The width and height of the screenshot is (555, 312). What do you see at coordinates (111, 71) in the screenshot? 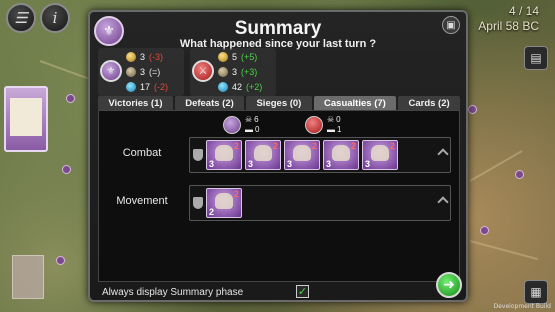
I see `player-1-emblem-icon: ⚜` at bounding box center [111, 71].